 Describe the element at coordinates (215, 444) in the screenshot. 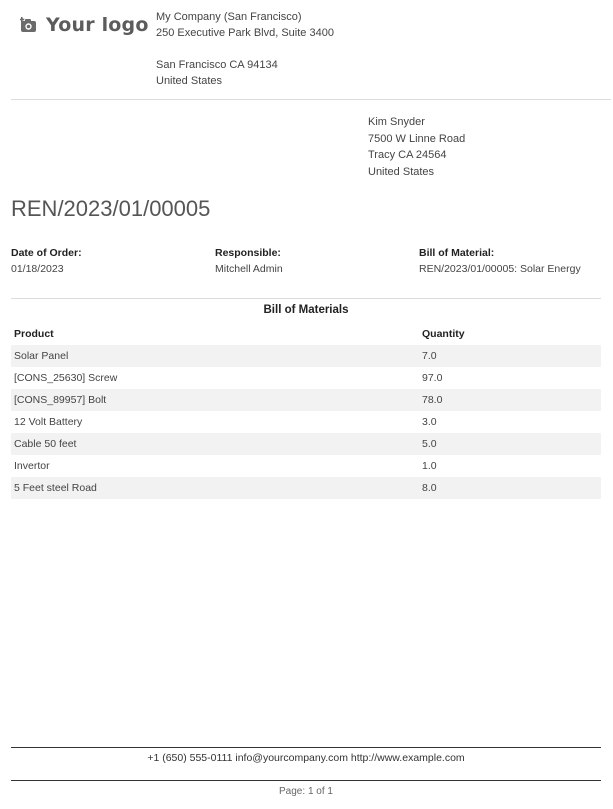

I see `product-cell: Cable 50 feet` at that location.